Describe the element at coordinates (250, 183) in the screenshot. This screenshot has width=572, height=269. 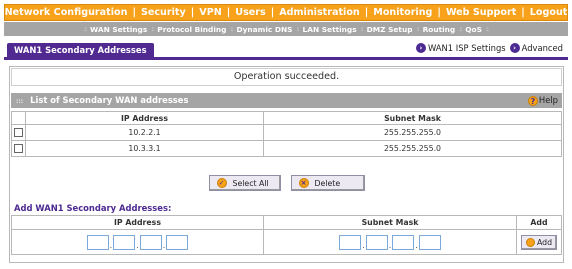
I see `select-all-label: Select All` at that location.